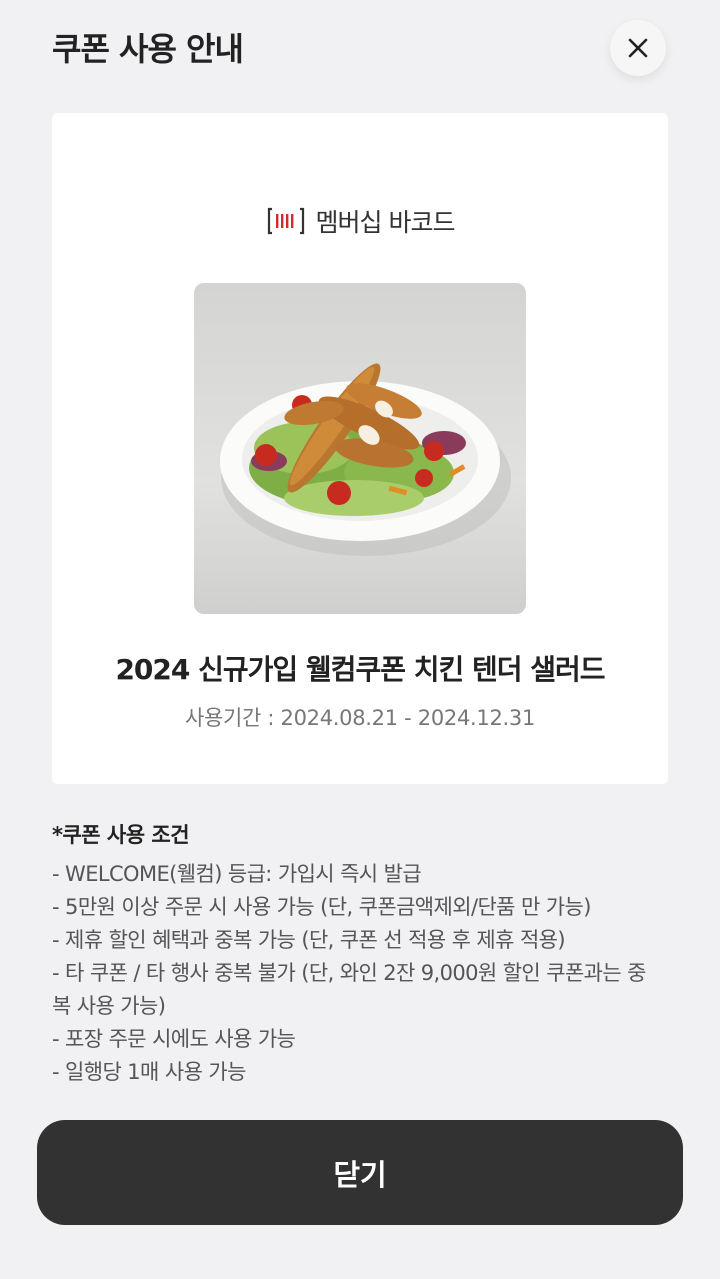  Describe the element at coordinates (360, 669) in the screenshot. I see `coupon-name: 2024 신규가입 웰컴쿠폰 치킨 텐더 샐러드` at that location.